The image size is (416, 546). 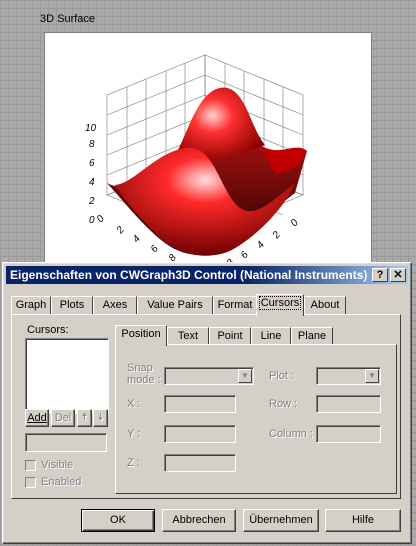 I want to click on enabled-label: Enabled, so click(x=61, y=482).